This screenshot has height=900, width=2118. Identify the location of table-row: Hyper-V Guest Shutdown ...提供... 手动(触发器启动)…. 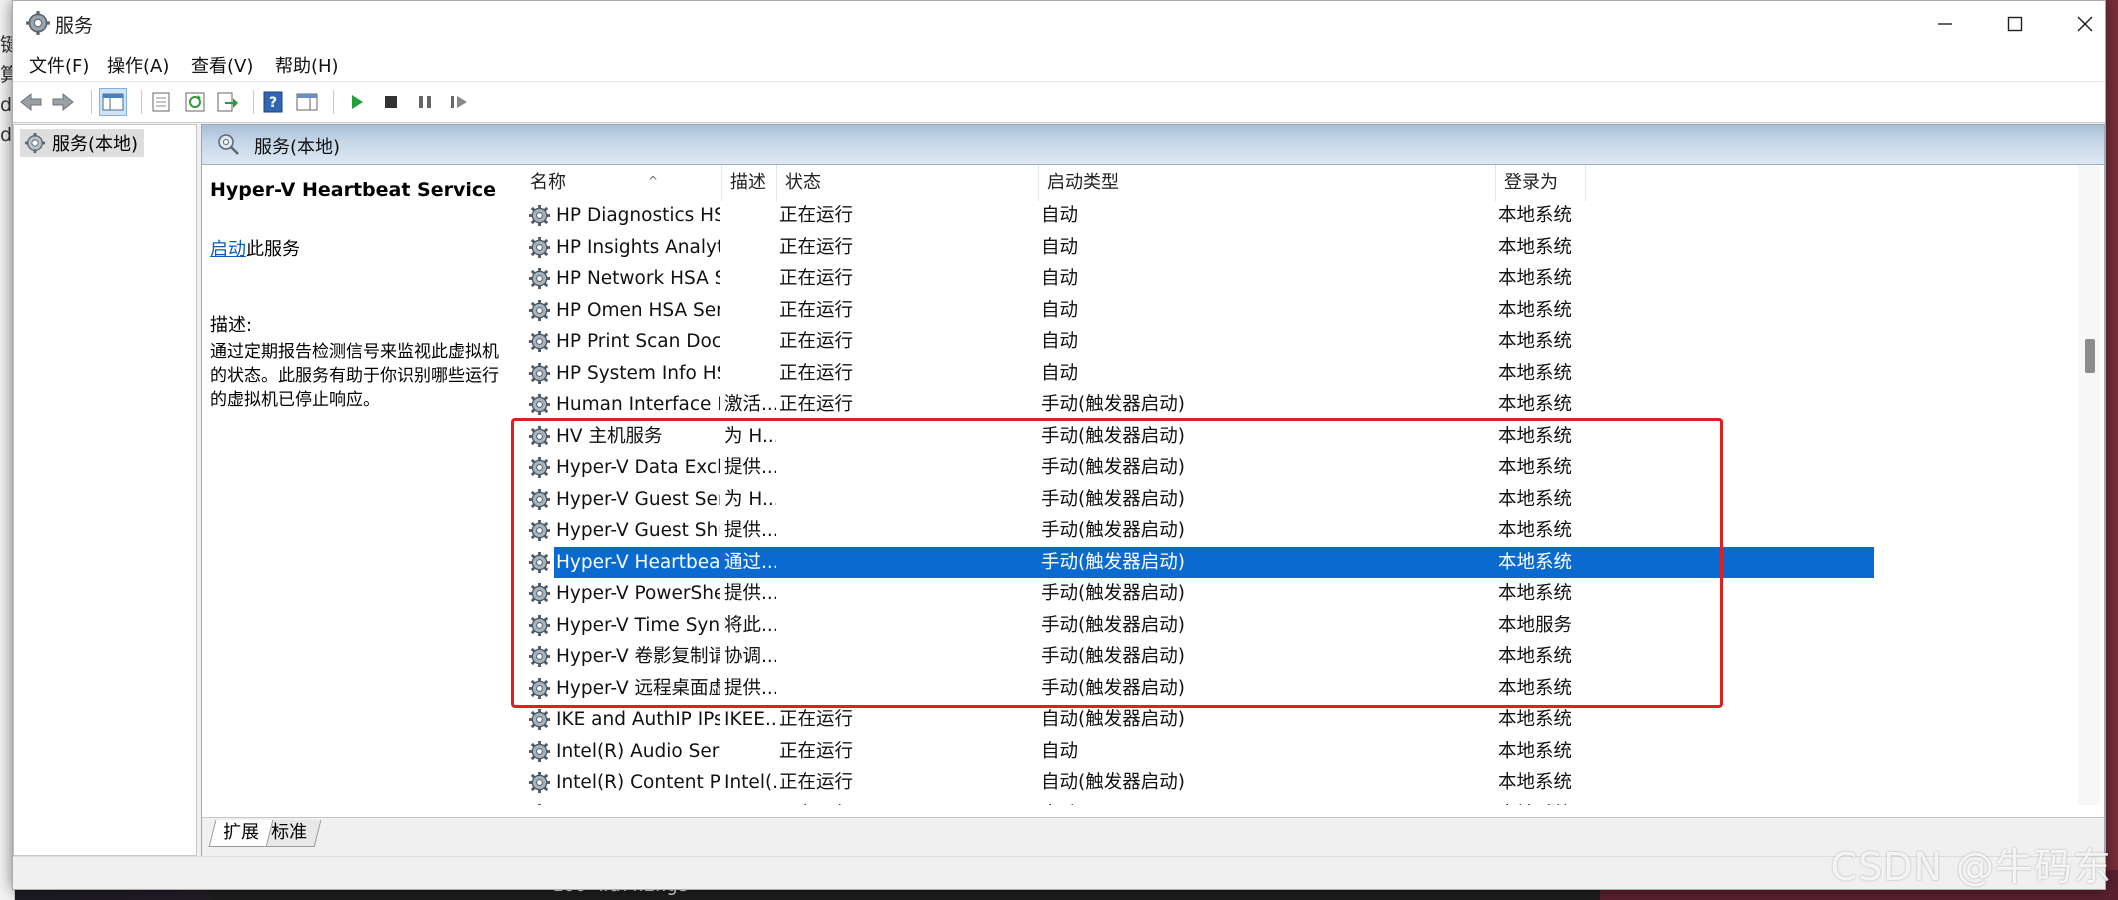
(1198, 530).